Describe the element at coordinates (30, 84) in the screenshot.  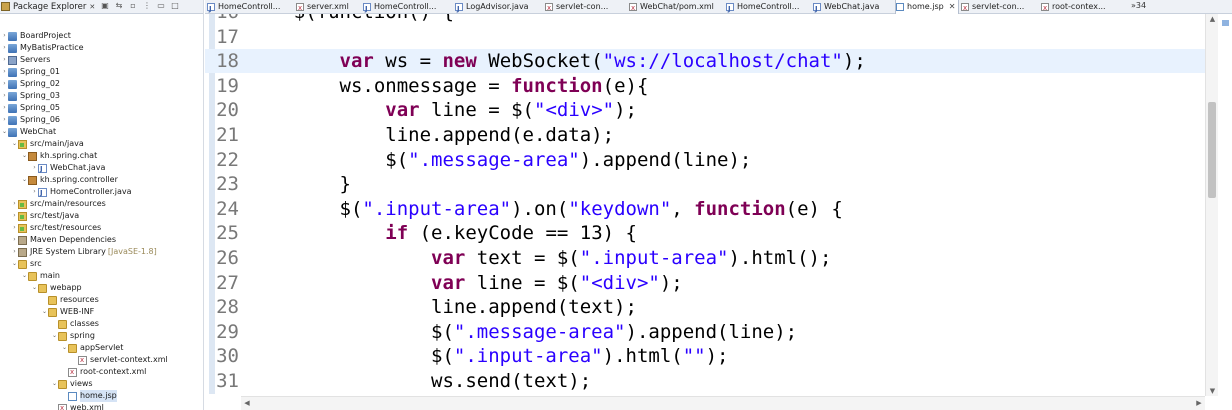
I see `tree-item: › Spring_02` at that location.